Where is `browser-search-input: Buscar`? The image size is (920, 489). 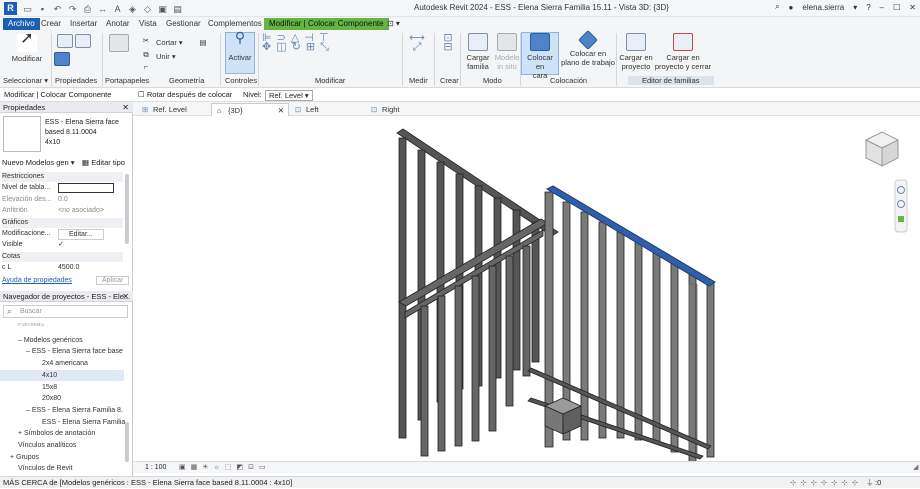 browser-search-input: Buscar is located at coordinates (65, 311).